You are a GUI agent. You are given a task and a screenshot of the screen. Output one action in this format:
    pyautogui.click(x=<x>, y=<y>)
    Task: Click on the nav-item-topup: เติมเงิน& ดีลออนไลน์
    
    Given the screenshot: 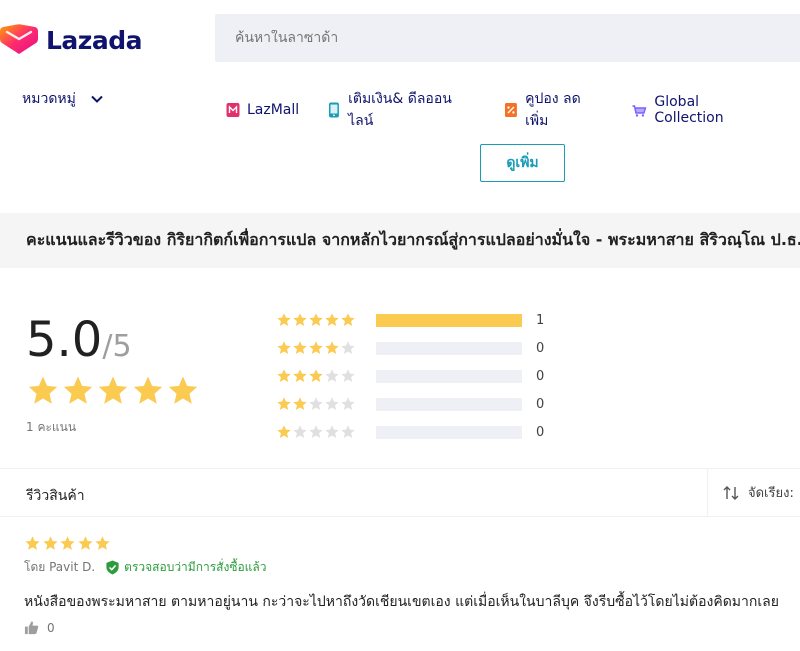 What is the action you would take?
    pyautogui.click(x=401, y=110)
    